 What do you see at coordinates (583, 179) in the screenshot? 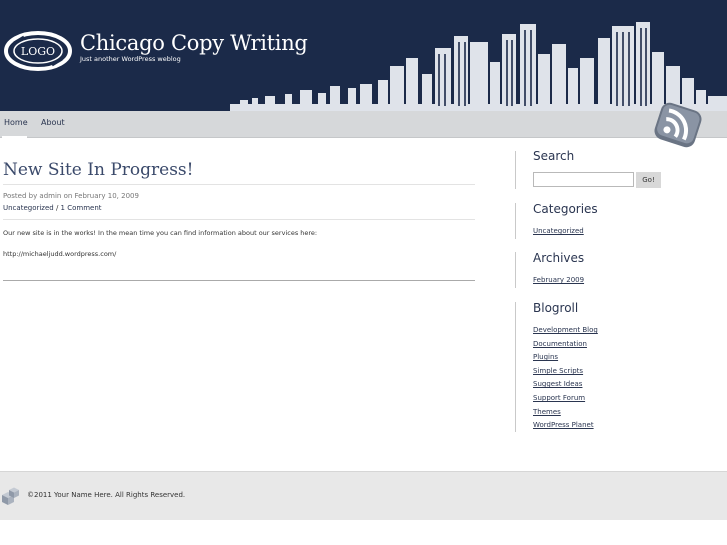
I see `search-input` at bounding box center [583, 179].